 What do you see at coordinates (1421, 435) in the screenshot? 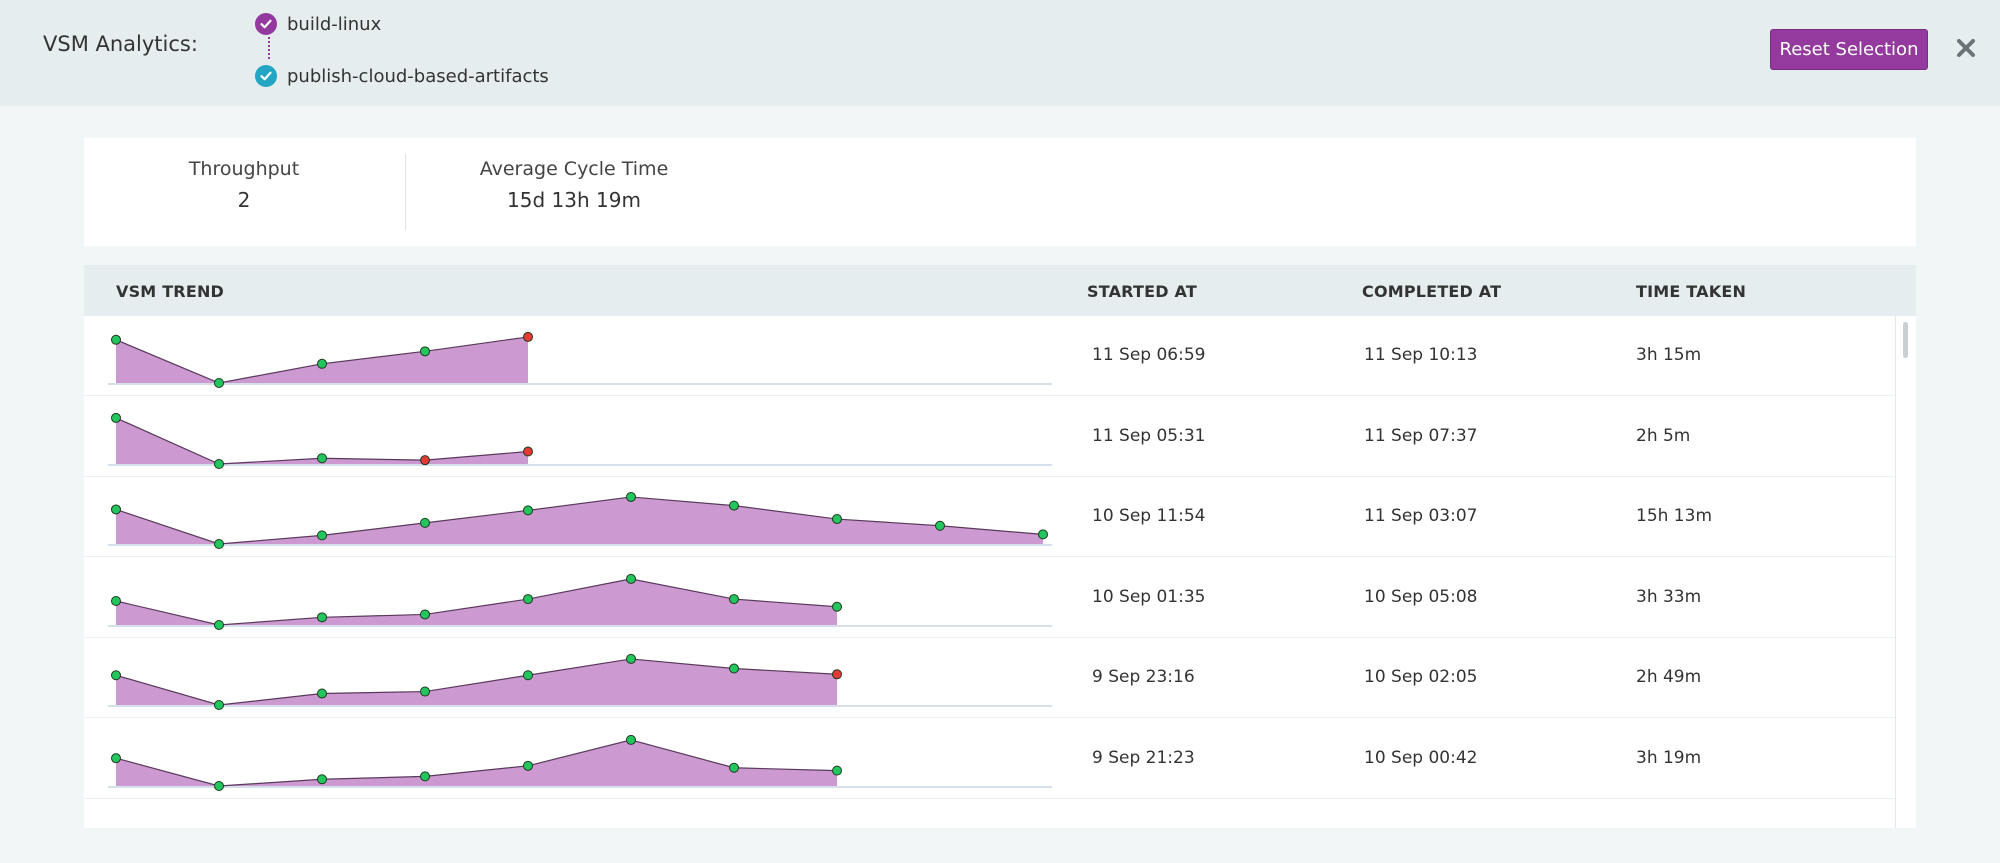
I see `completed-at-cell: 11 Sep 07:37` at bounding box center [1421, 435].